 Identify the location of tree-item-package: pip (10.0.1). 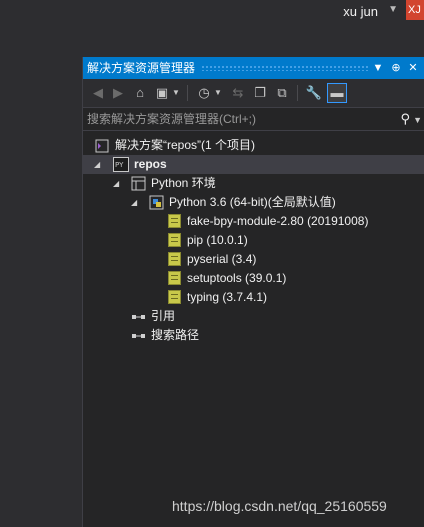
(253, 240).